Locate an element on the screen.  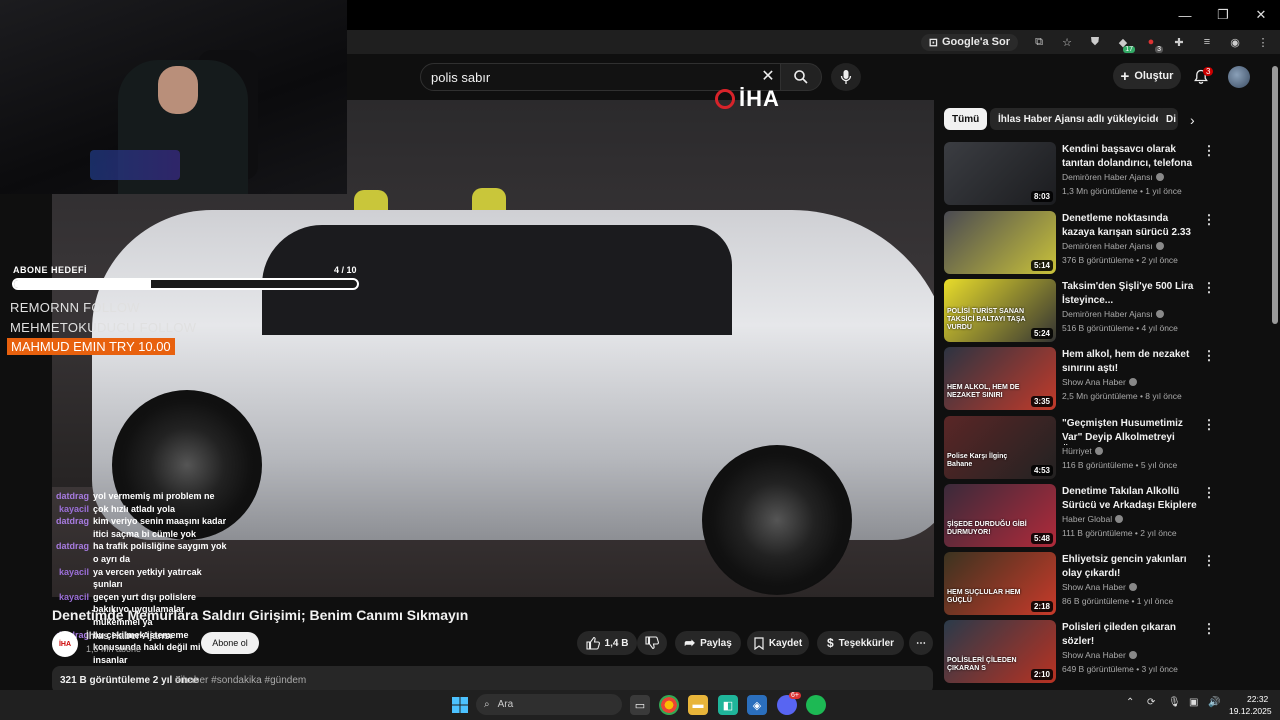
chip-uploader: İhlas Haber Ajansı adlı yükleyiciden is located at coordinates (1083, 119).